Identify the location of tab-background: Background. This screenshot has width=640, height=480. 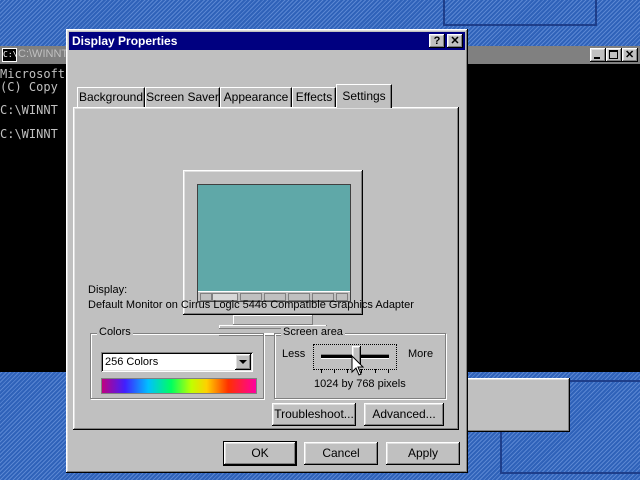
(111, 97).